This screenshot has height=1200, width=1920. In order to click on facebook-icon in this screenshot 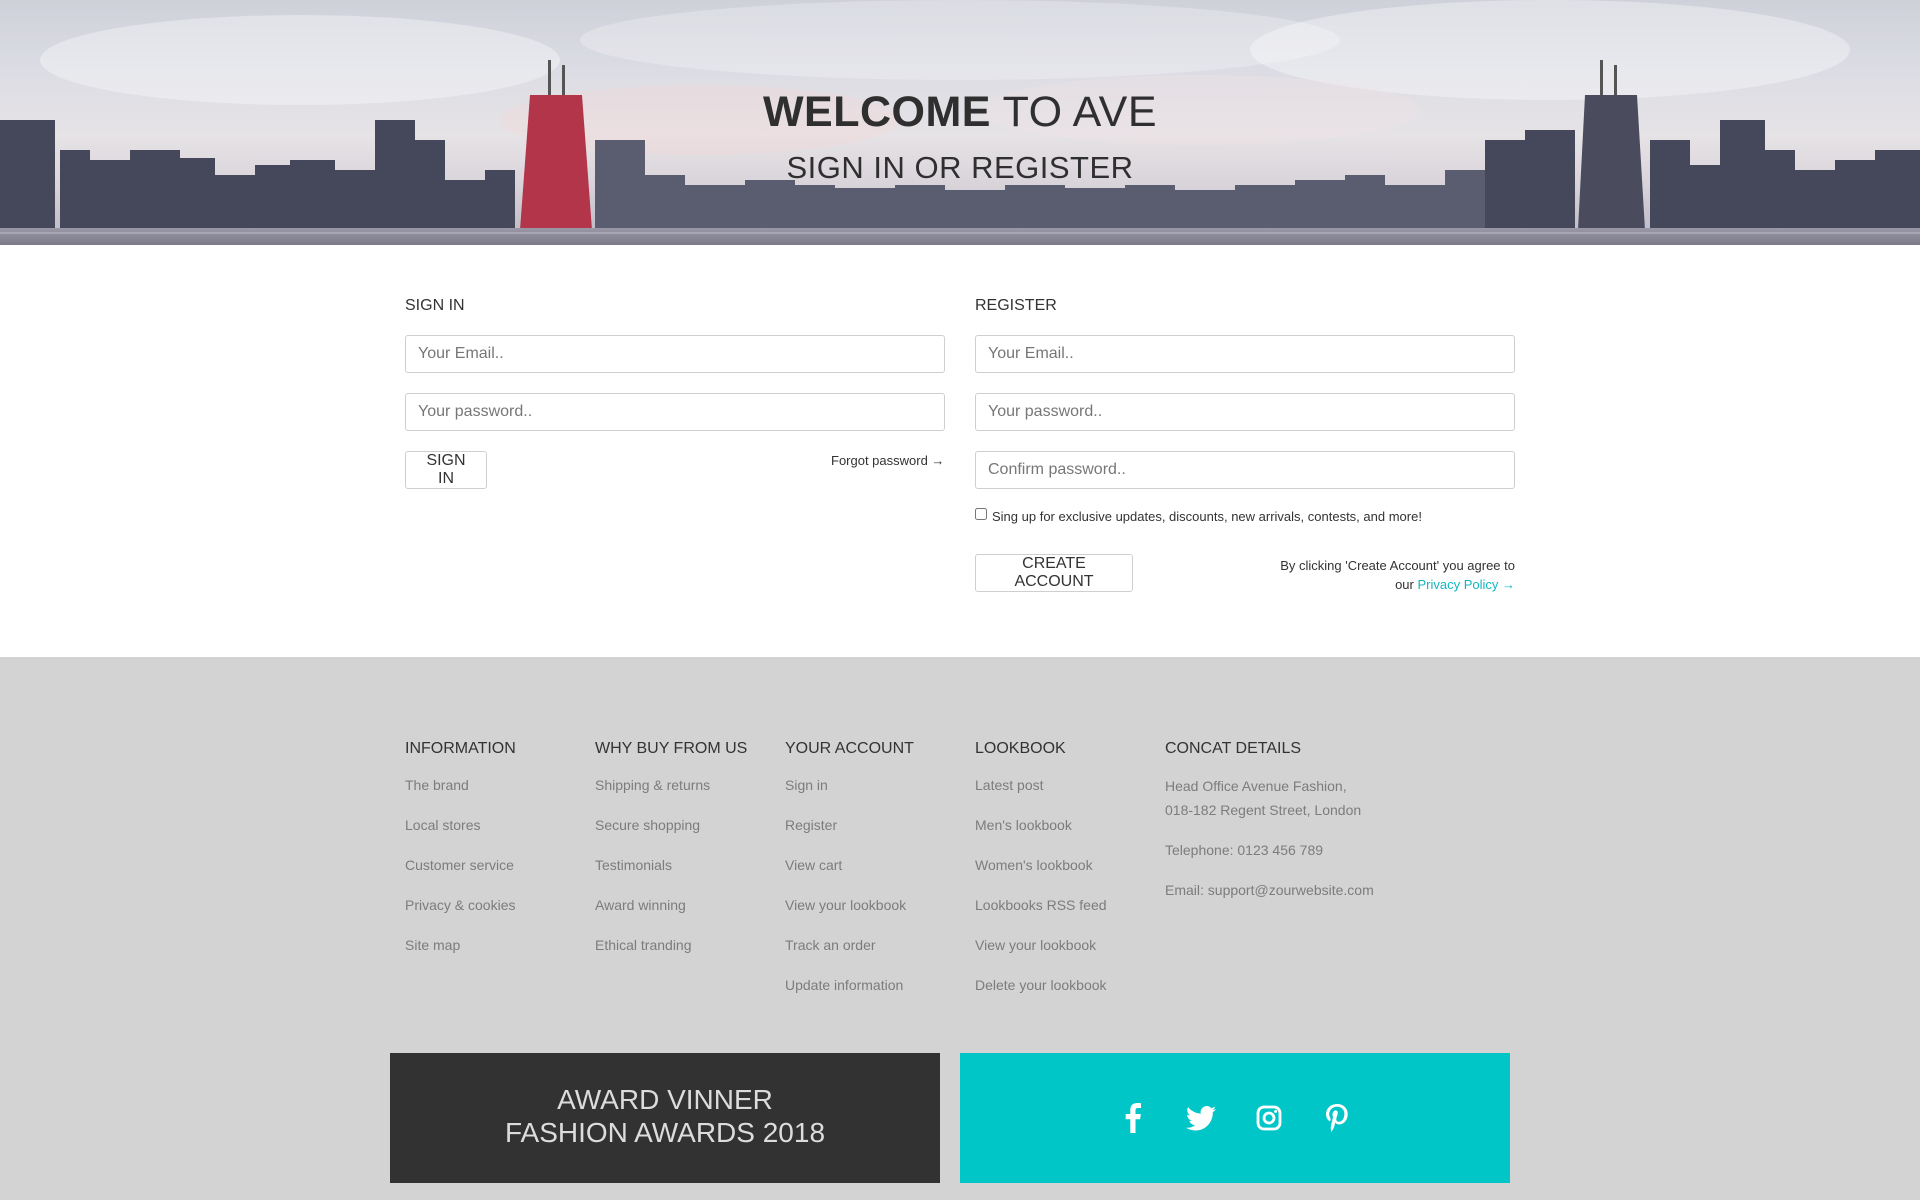, I will do `click(1133, 1118)`.